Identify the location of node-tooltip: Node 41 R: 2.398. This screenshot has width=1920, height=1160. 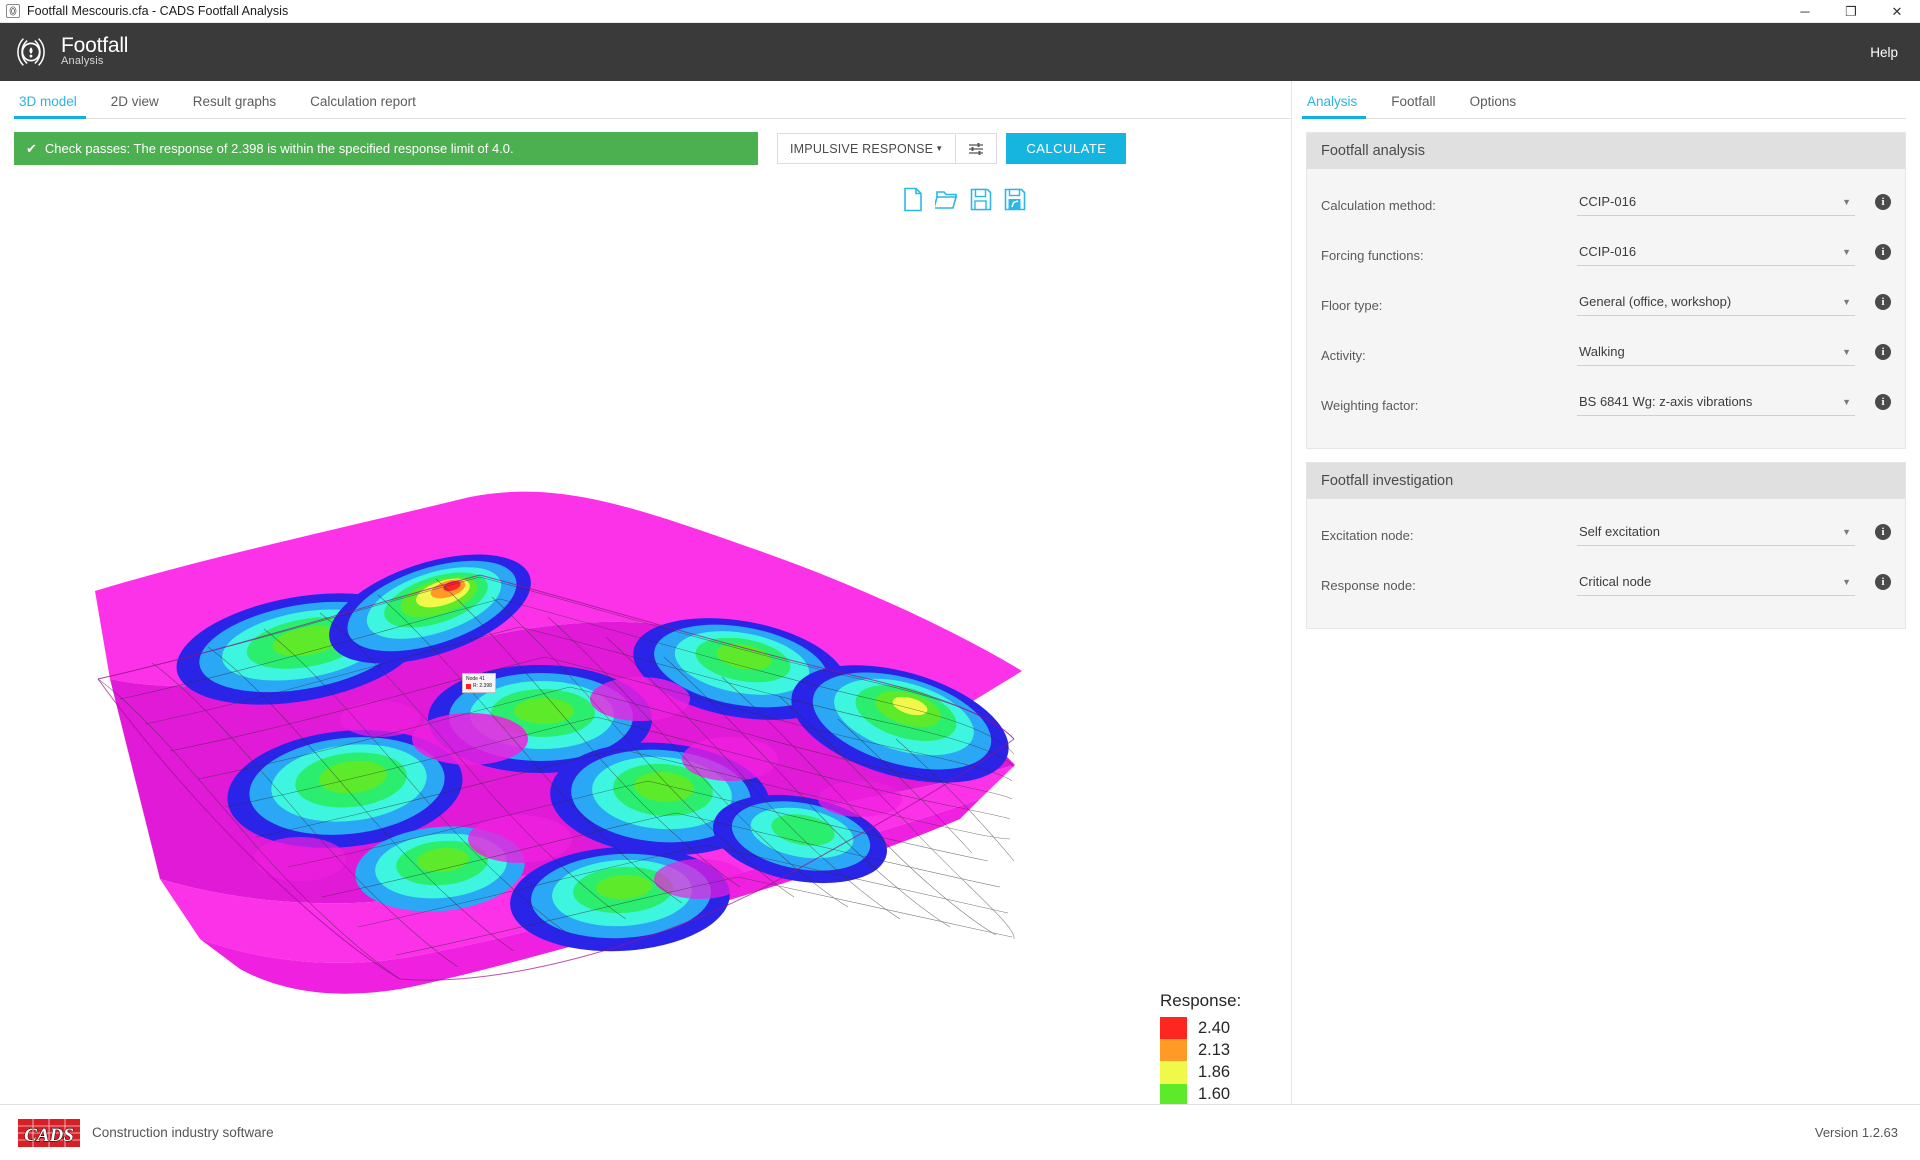
(479, 683).